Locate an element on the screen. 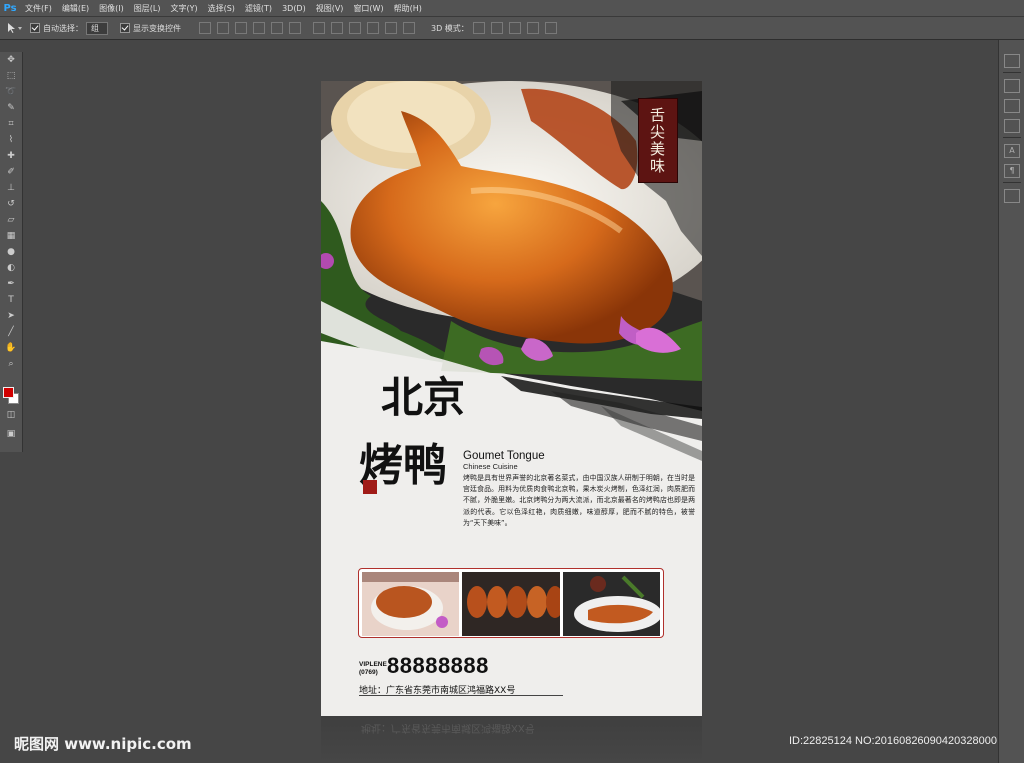 Image resolution: width=1024 pixels, height=763 pixels. red-stamp-icon is located at coordinates (370, 487).